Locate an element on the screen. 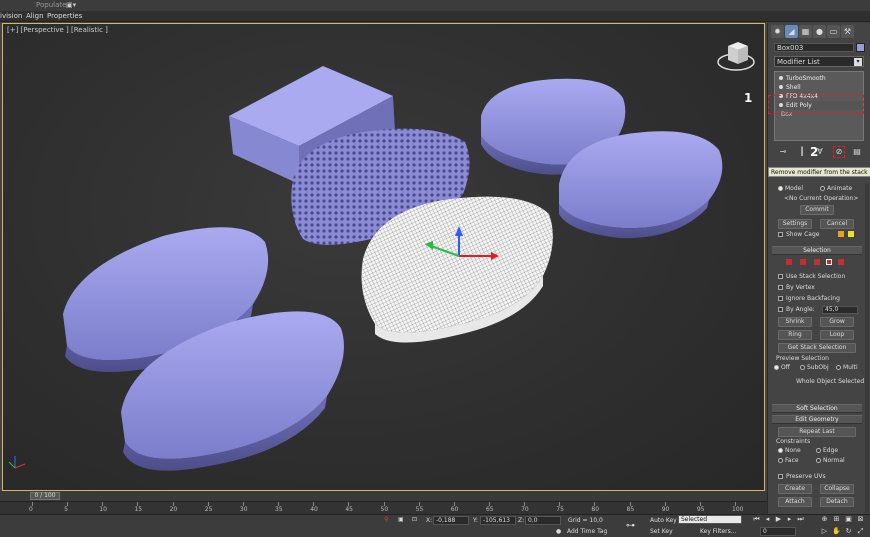 The image size is (870, 537). view-cube-icon is located at coordinates (736, 56).